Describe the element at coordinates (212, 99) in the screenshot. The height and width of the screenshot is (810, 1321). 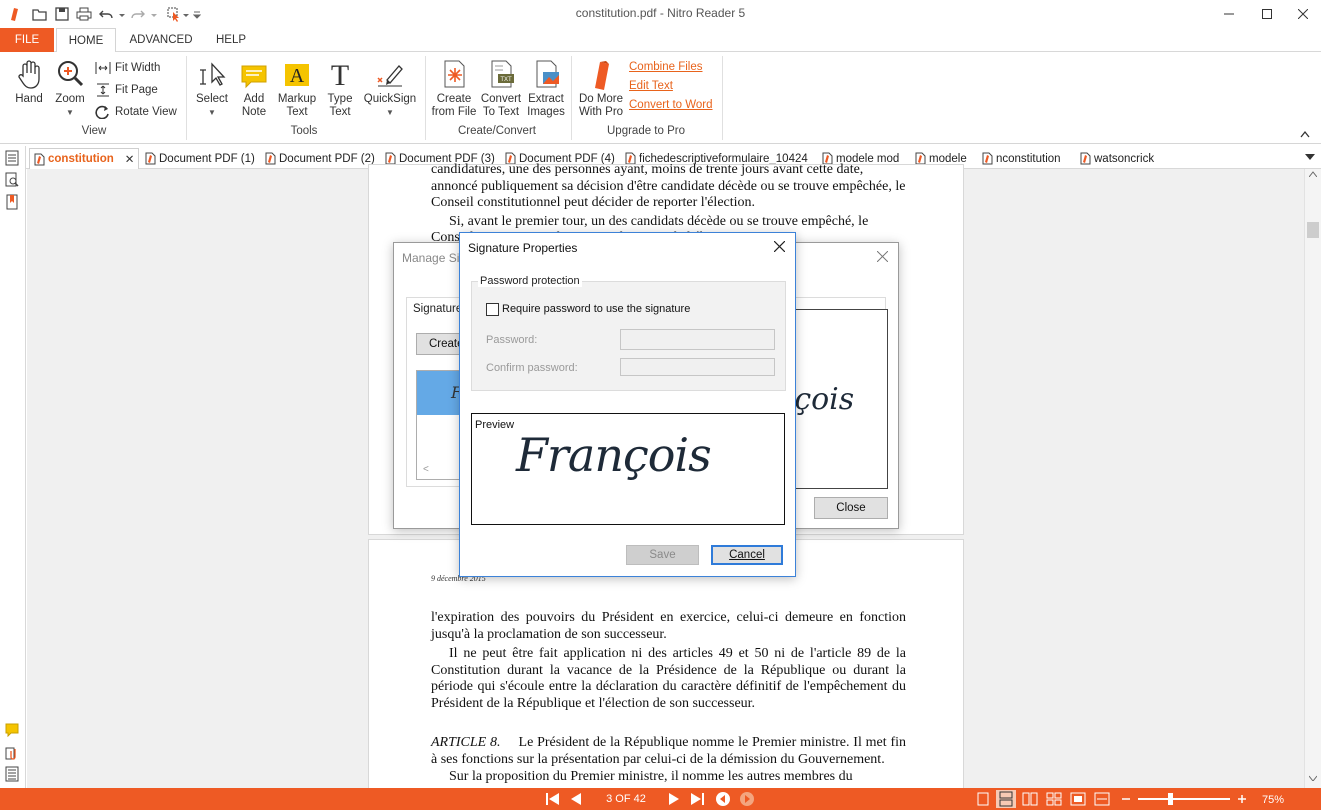
I see `select-label: Select` at that location.